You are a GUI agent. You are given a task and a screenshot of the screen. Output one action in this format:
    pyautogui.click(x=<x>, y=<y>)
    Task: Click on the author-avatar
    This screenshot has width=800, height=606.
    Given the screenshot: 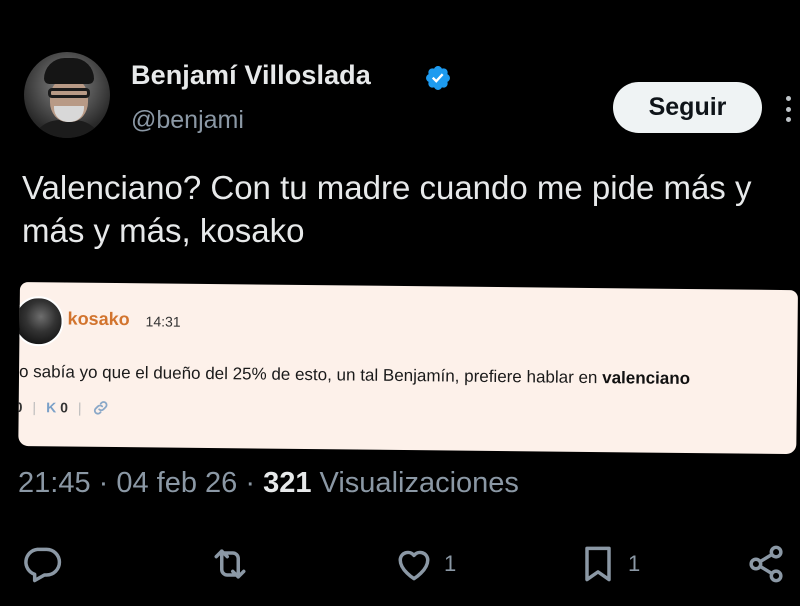 What is the action you would take?
    pyautogui.click(x=67, y=95)
    